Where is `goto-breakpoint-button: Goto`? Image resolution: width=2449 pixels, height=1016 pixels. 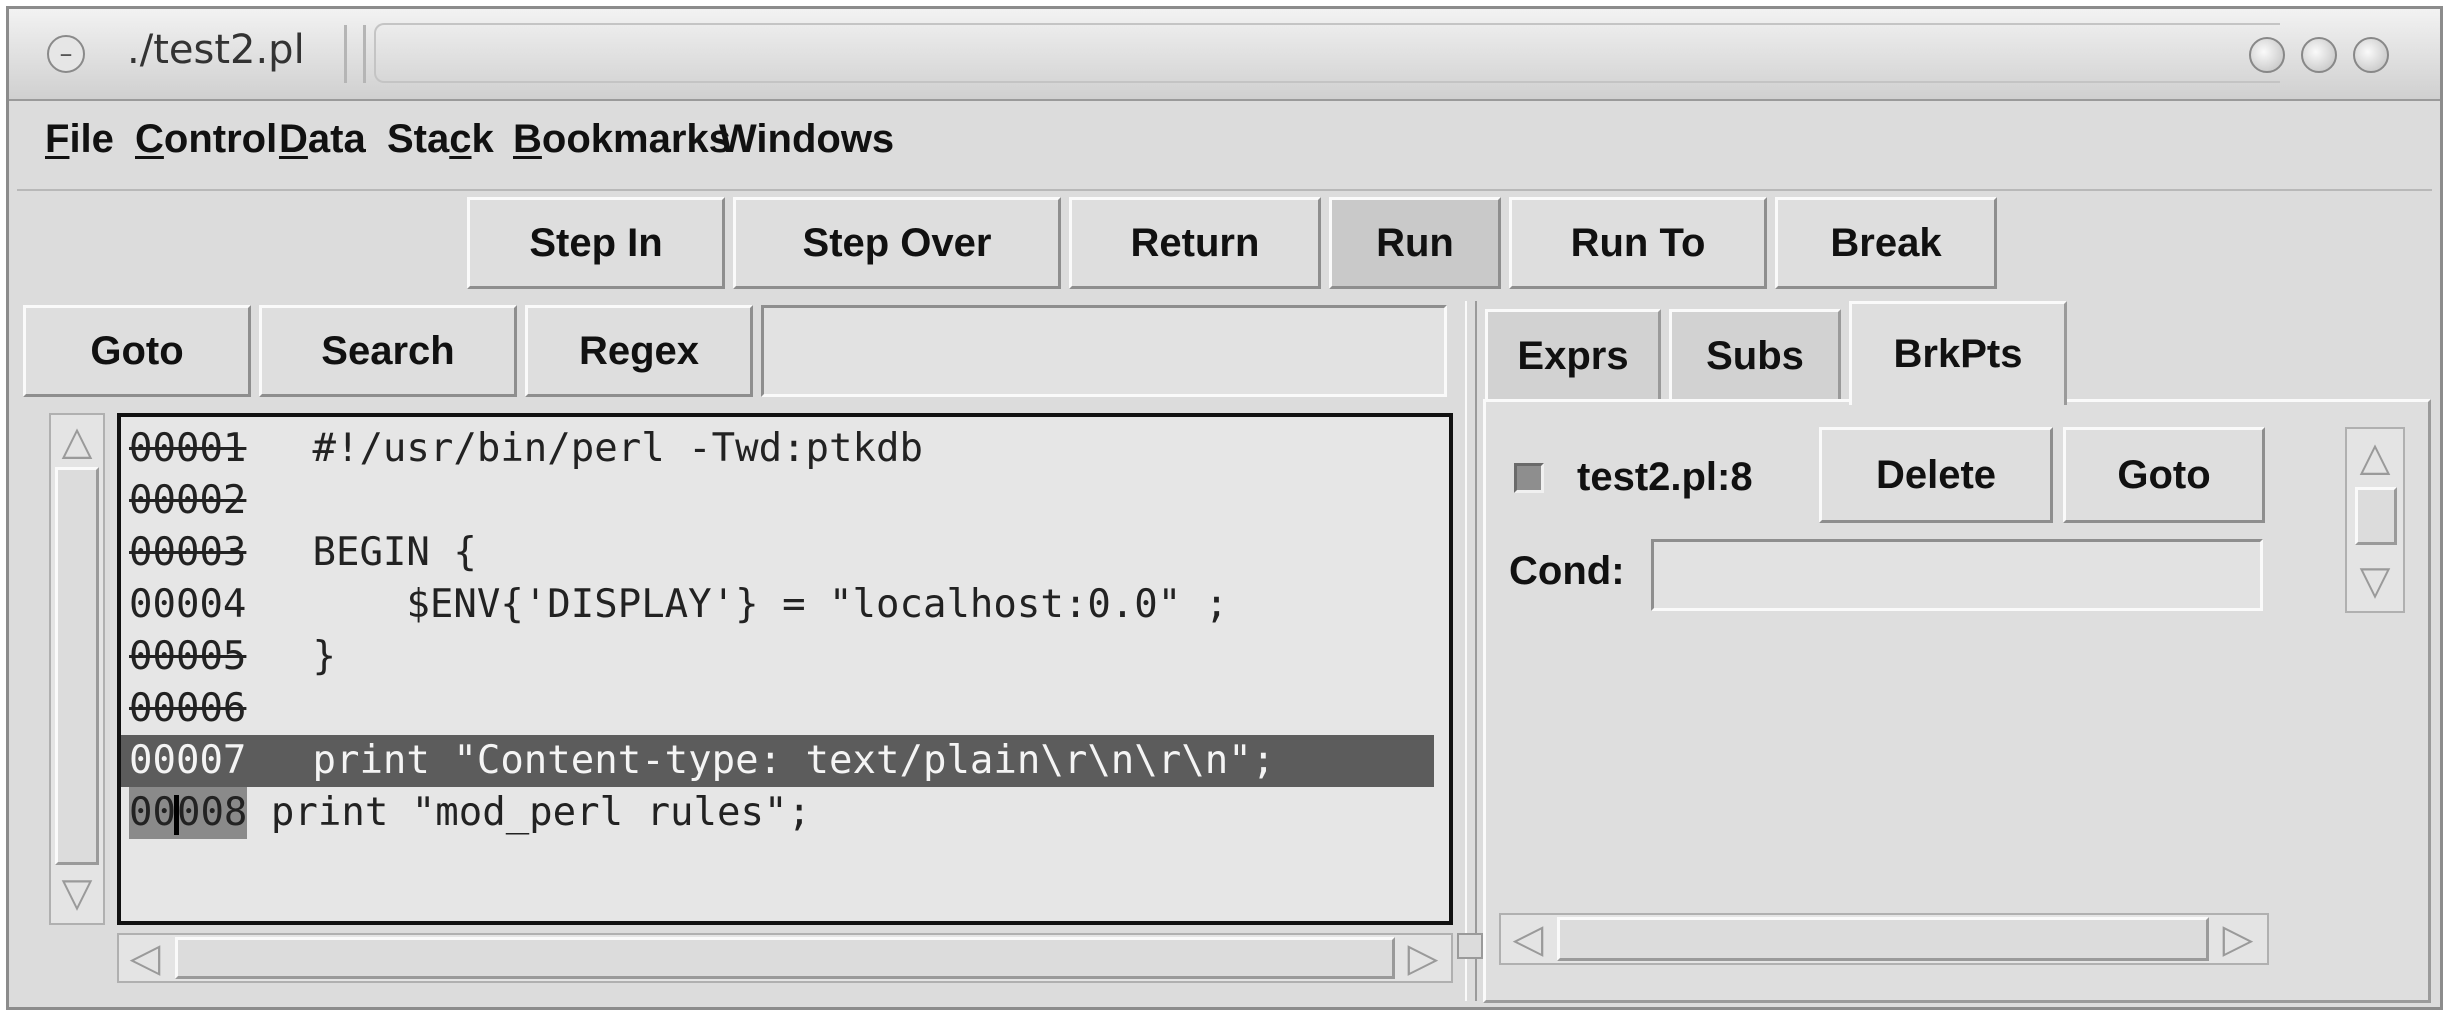
goto-breakpoint-button: Goto is located at coordinates (2164, 475).